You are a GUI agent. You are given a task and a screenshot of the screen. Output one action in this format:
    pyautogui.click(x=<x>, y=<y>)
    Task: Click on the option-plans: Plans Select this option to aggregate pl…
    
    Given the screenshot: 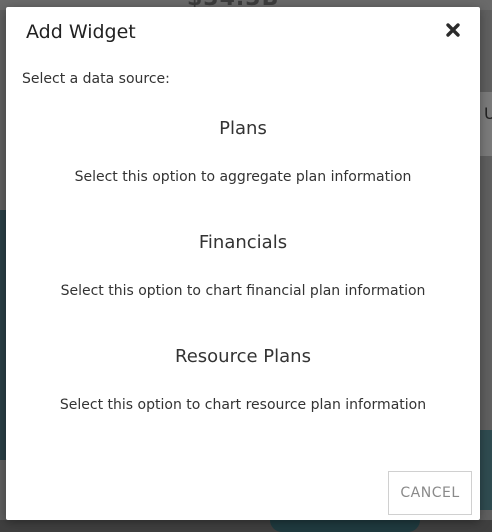 What is the action you would take?
    pyautogui.click(x=243, y=152)
    